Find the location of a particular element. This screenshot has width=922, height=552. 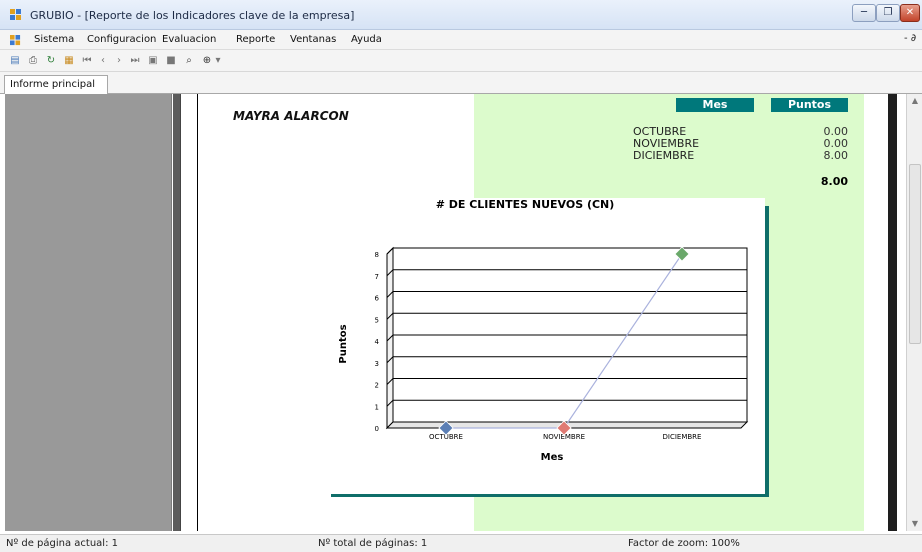

page-border-line is located at coordinates (197, 312).